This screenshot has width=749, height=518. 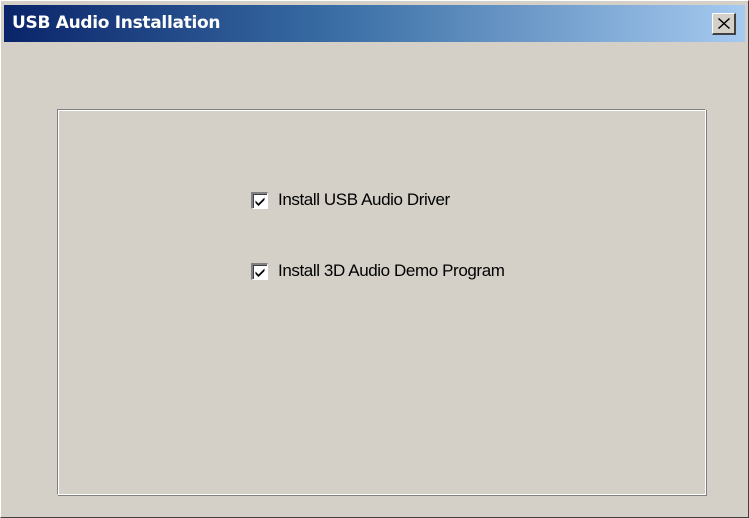 I want to click on checkbox-install-3d-audio-demo, so click(x=259, y=271).